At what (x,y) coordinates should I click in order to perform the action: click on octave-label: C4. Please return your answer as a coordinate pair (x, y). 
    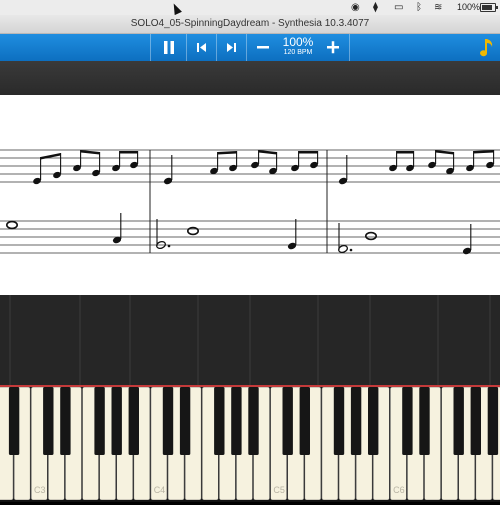
    Looking at the image, I should click on (160, 490).